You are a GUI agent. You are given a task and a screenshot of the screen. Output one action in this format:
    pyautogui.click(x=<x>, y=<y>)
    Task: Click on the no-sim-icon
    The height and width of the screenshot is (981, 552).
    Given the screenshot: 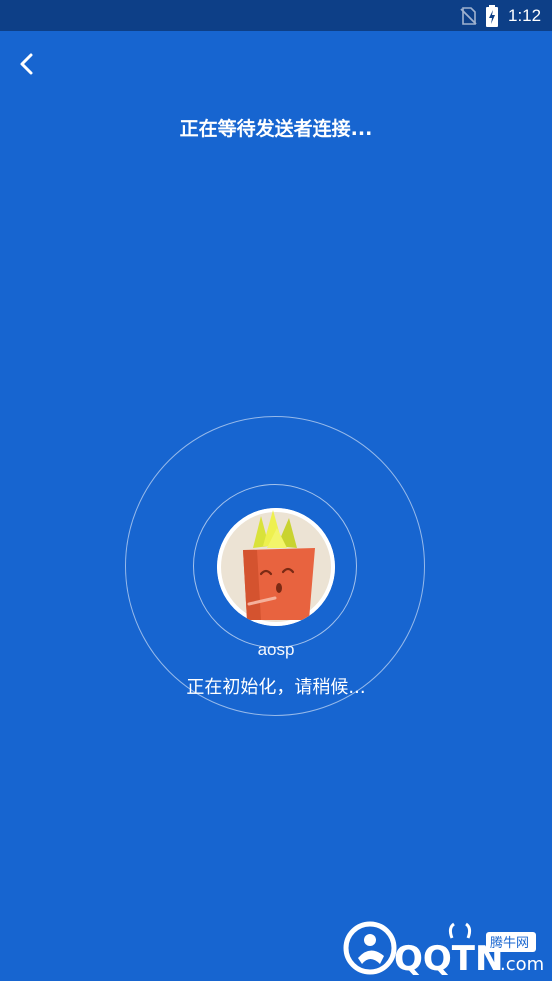 What is the action you would take?
    pyautogui.click(x=468, y=16)
    